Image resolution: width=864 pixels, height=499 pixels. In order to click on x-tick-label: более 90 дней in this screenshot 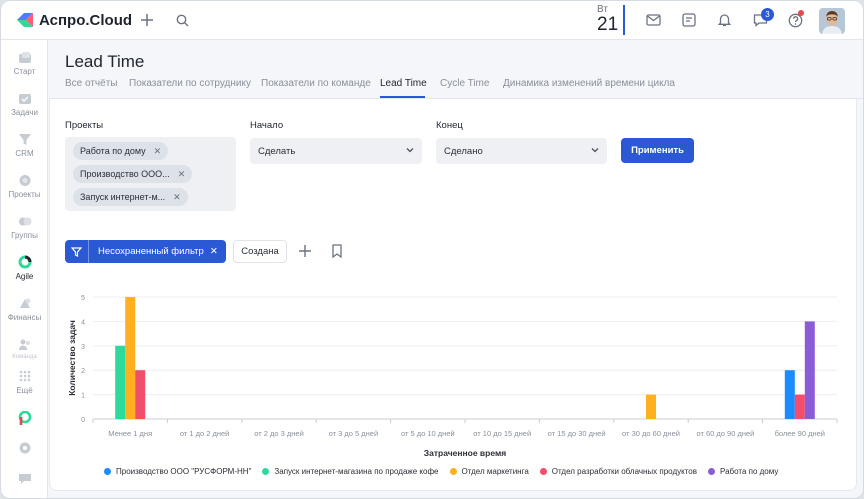, I will do `click(800, 433)`.